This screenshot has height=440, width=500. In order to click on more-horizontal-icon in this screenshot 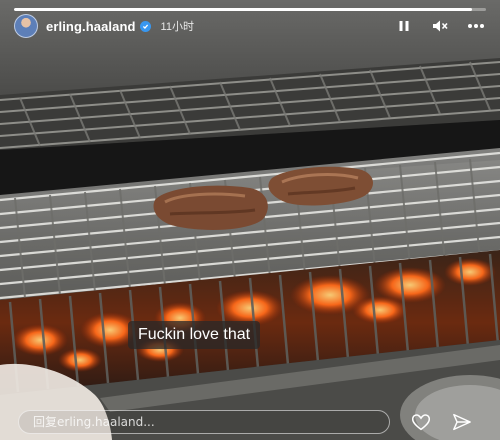, I will do `click(476, 26)`.